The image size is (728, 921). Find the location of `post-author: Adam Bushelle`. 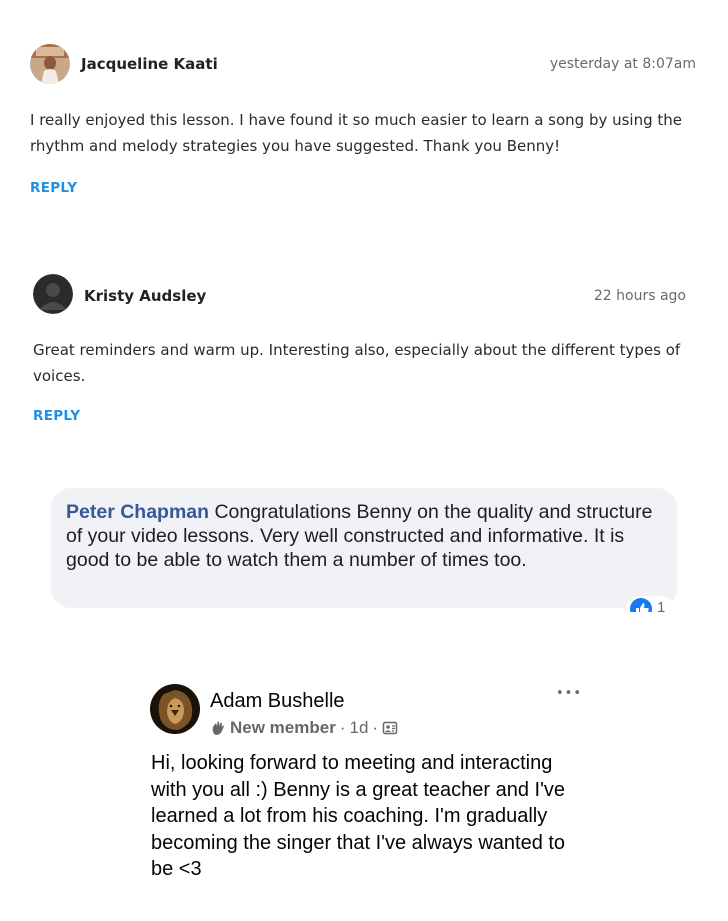

post-author: Adam Bushelle is located at coordinates (277, 701).